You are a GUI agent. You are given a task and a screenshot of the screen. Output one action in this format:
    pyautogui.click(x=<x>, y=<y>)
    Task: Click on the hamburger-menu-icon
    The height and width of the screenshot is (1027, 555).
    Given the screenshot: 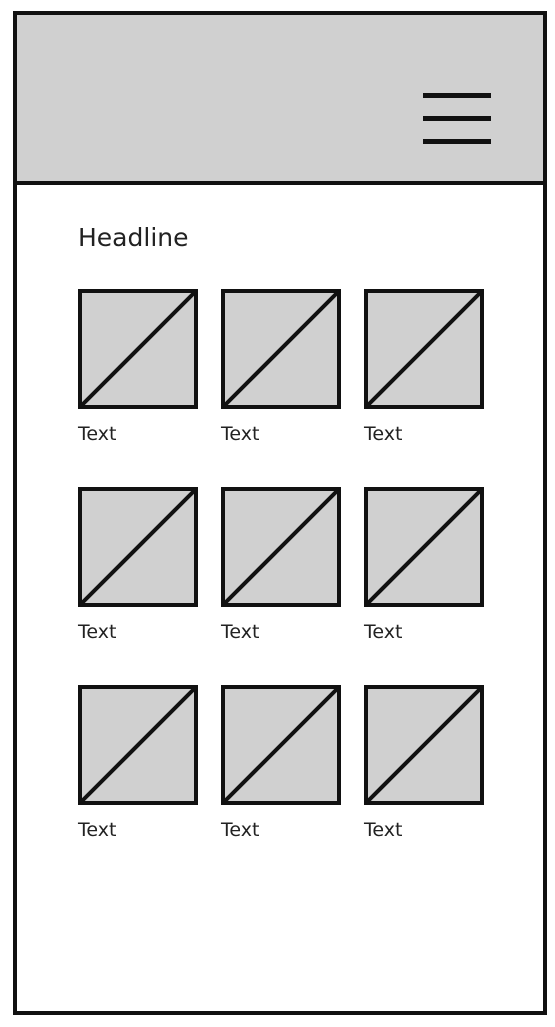 What is the action you would take?
    pyautogui.click(x=457, y=119)
    